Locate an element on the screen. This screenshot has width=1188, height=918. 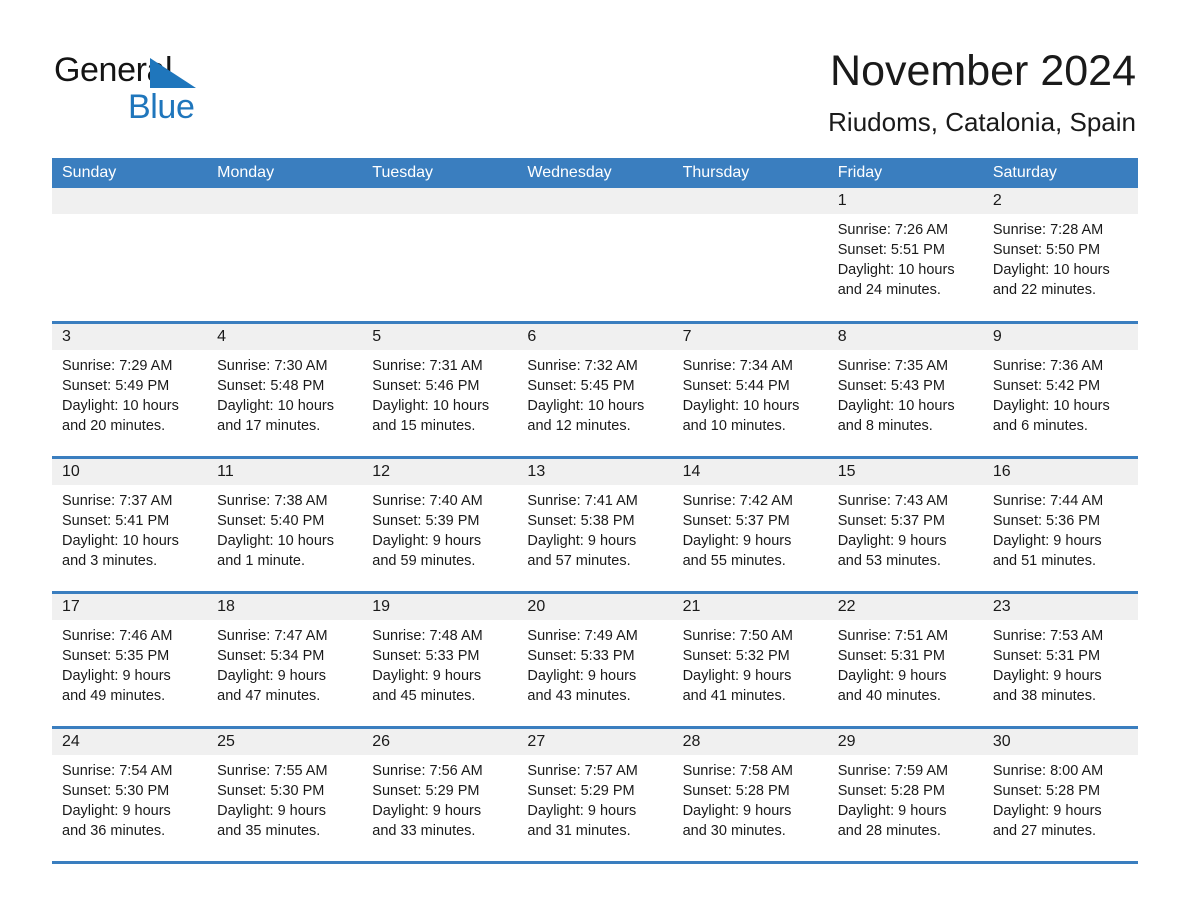
sunrise-text: Sunrise: 7:42 AM is located at coordinates (737, 501).